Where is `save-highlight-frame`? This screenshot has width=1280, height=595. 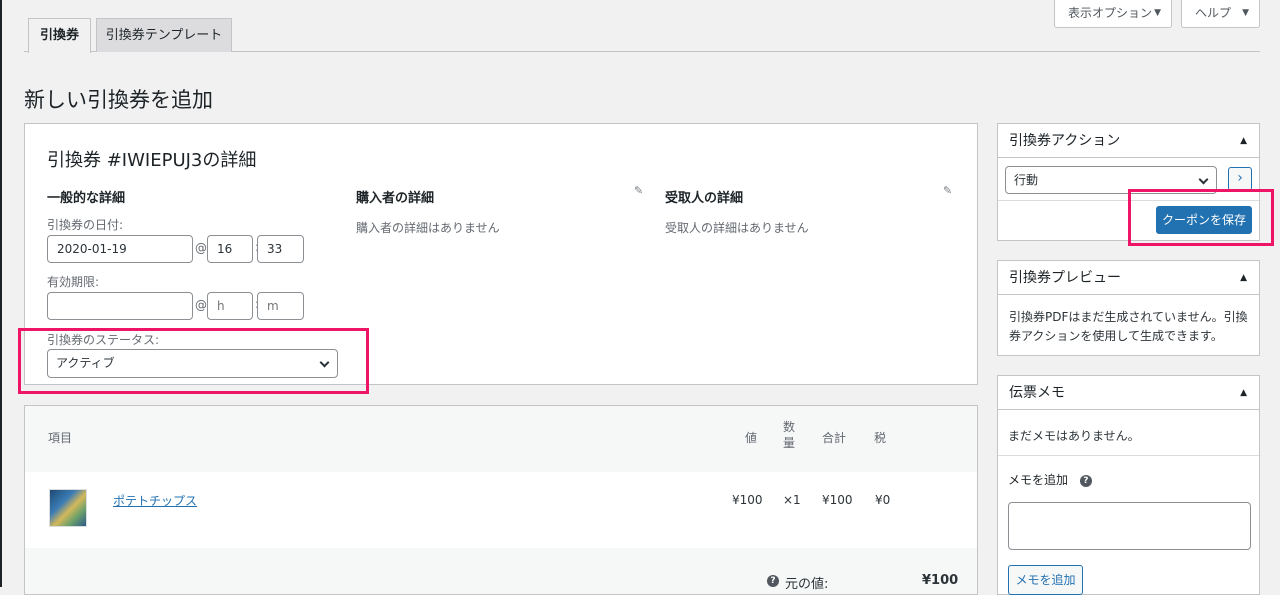 save-highlight-frame is located at coordinates (1201, 217).